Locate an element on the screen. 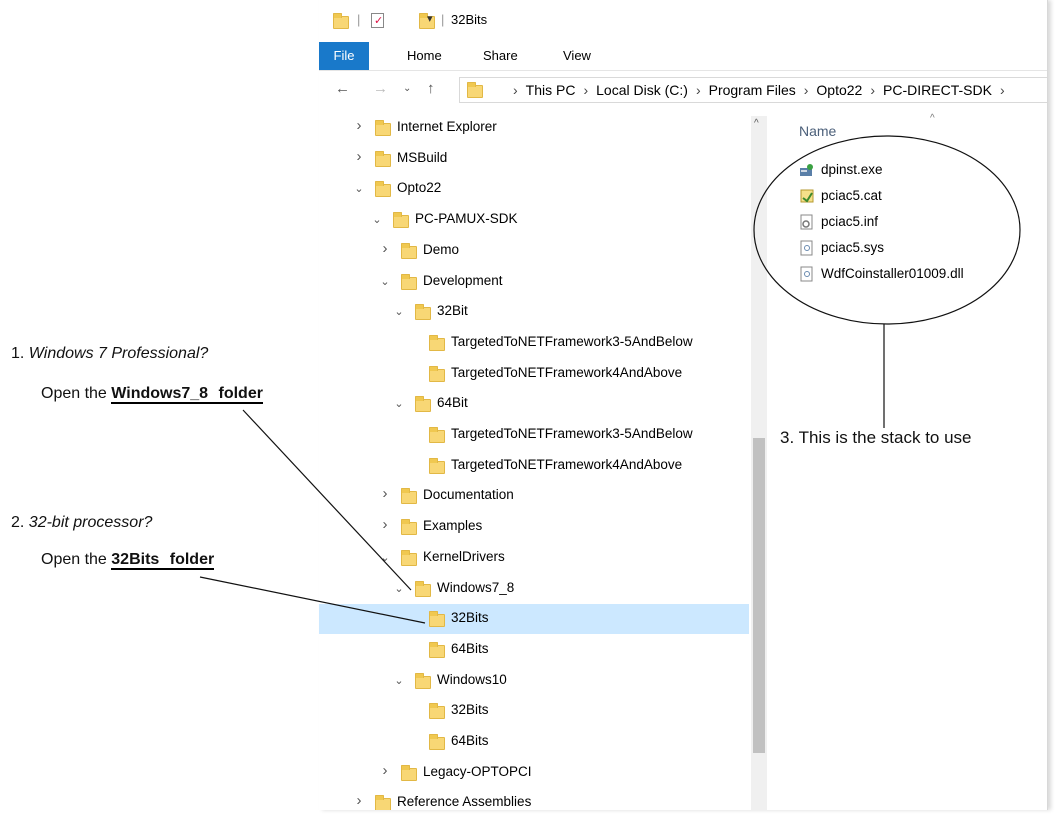 This screenshot has width=1055, height=818. annotation-2-instruction: Open the 32Bits folder is located at coordinates (128, 560).